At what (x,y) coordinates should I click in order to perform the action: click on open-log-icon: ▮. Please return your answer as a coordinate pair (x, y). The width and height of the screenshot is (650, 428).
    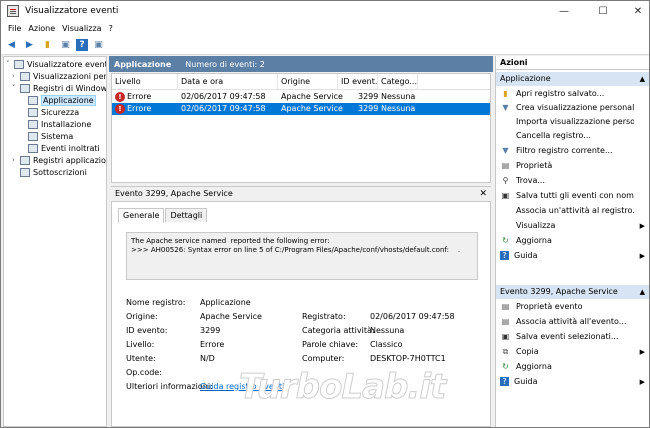
    Looking at the image, I should click on (505, 93).